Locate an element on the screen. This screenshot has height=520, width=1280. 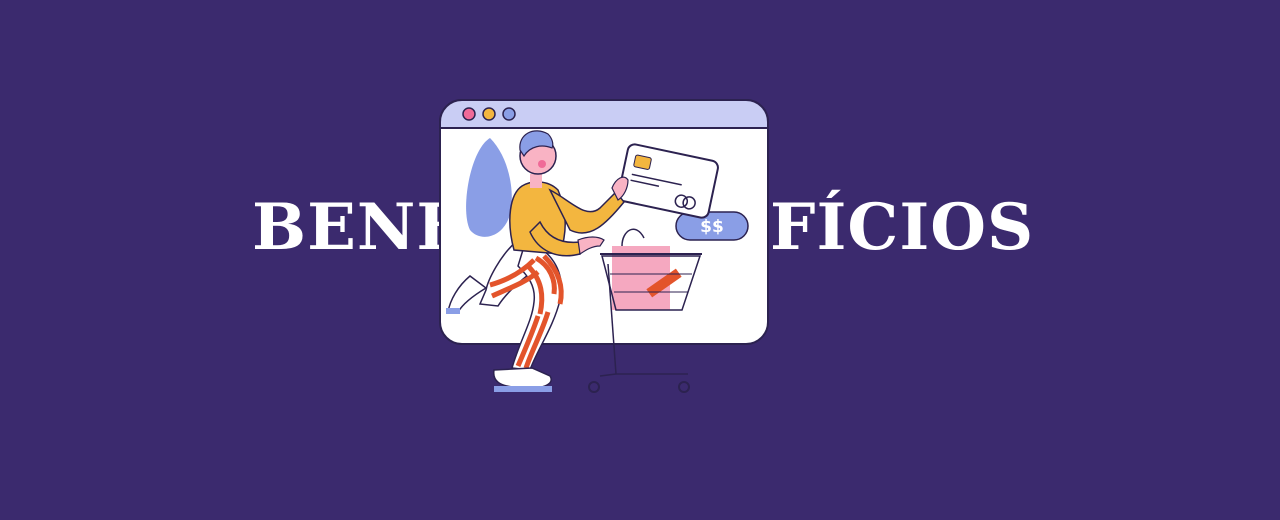
shopping-illustration-svg: $$ is located at coordinates (604, 246).